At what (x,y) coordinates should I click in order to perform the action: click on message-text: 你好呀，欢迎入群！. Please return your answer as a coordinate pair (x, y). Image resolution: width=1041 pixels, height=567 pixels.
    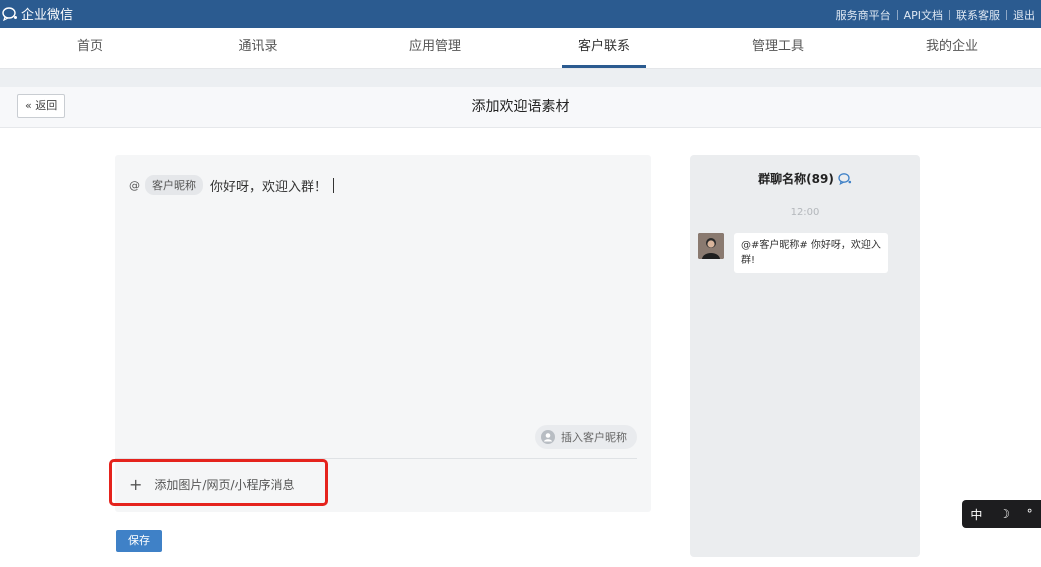
    Looking at the image, I should click on (269, 187).